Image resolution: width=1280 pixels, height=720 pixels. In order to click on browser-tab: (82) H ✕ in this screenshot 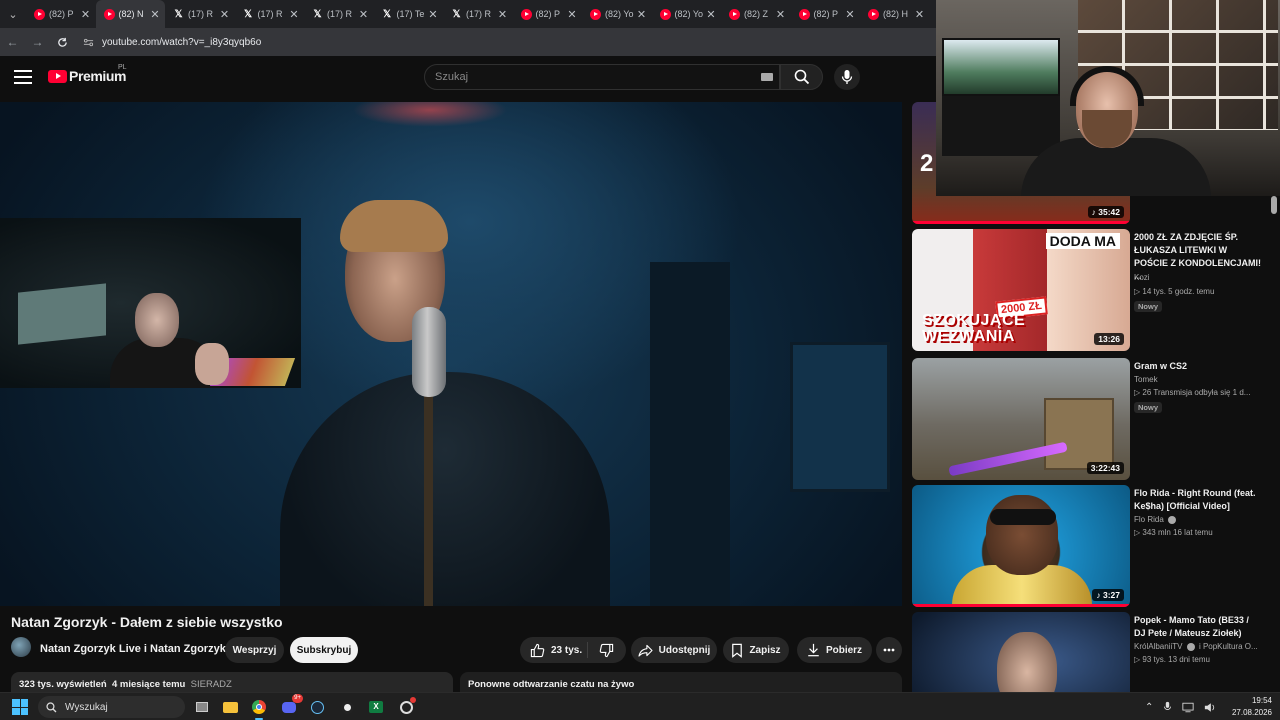, I will do `click(895, 14)`.